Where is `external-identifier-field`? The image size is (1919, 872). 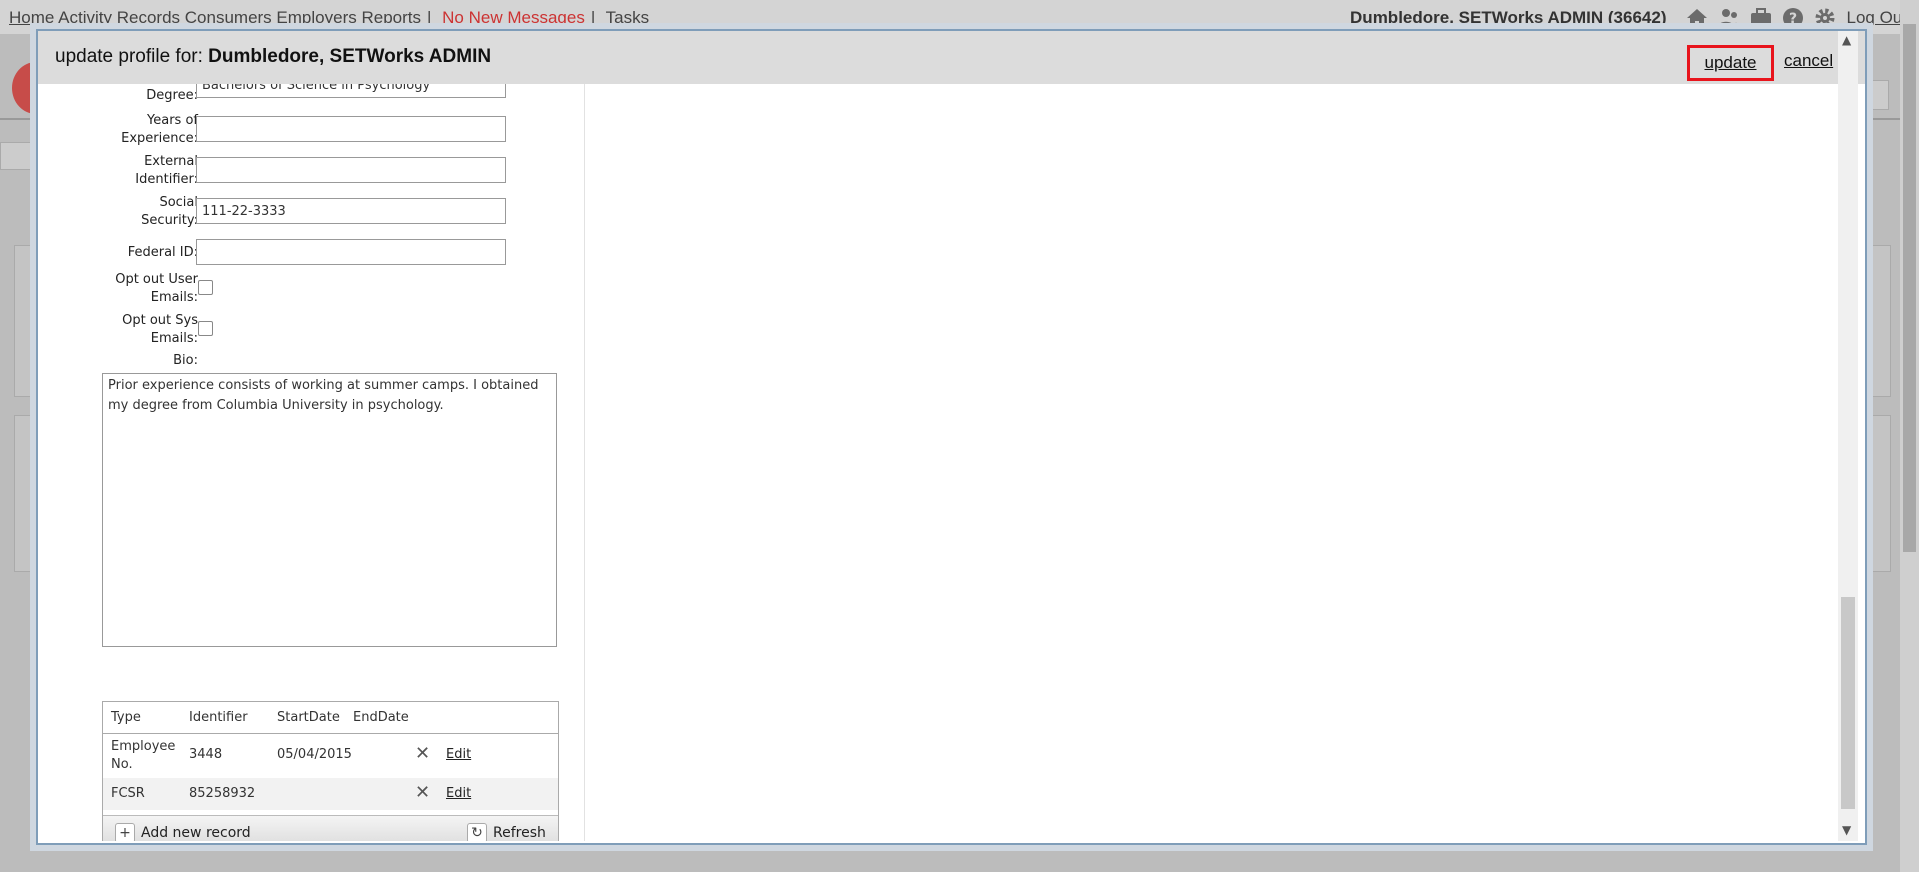
external-identifier-field is located at coordinates (351, 170).